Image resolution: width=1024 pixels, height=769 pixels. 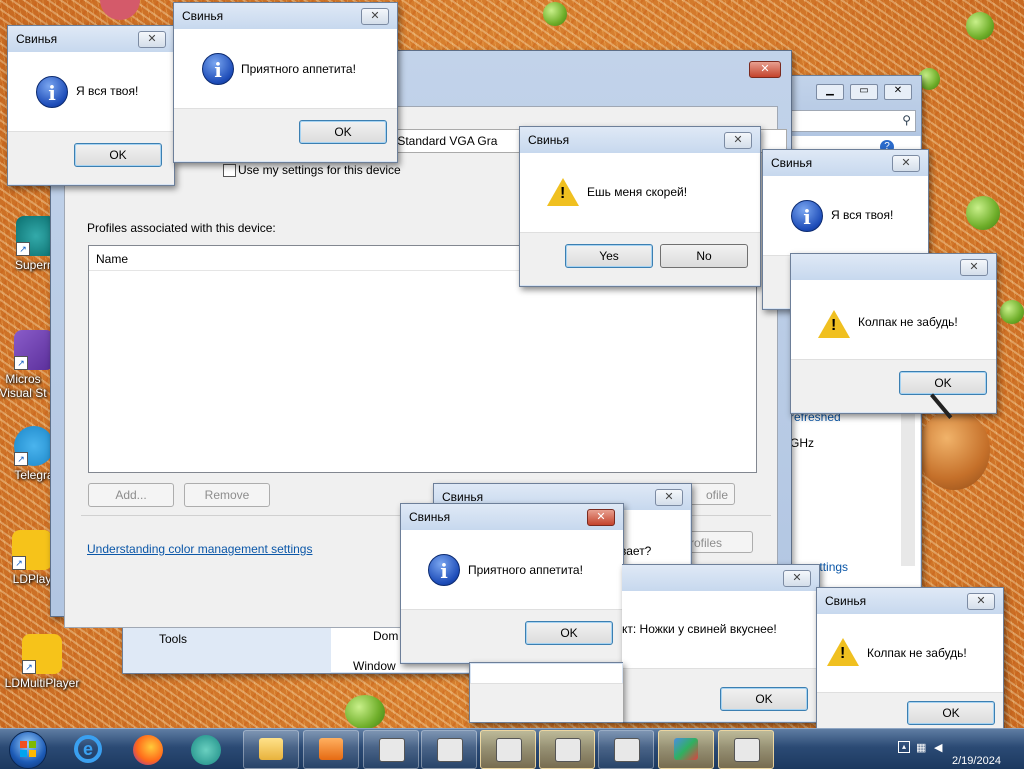 I want to click on minimize-button: ▁, so click(x=830, y=92).